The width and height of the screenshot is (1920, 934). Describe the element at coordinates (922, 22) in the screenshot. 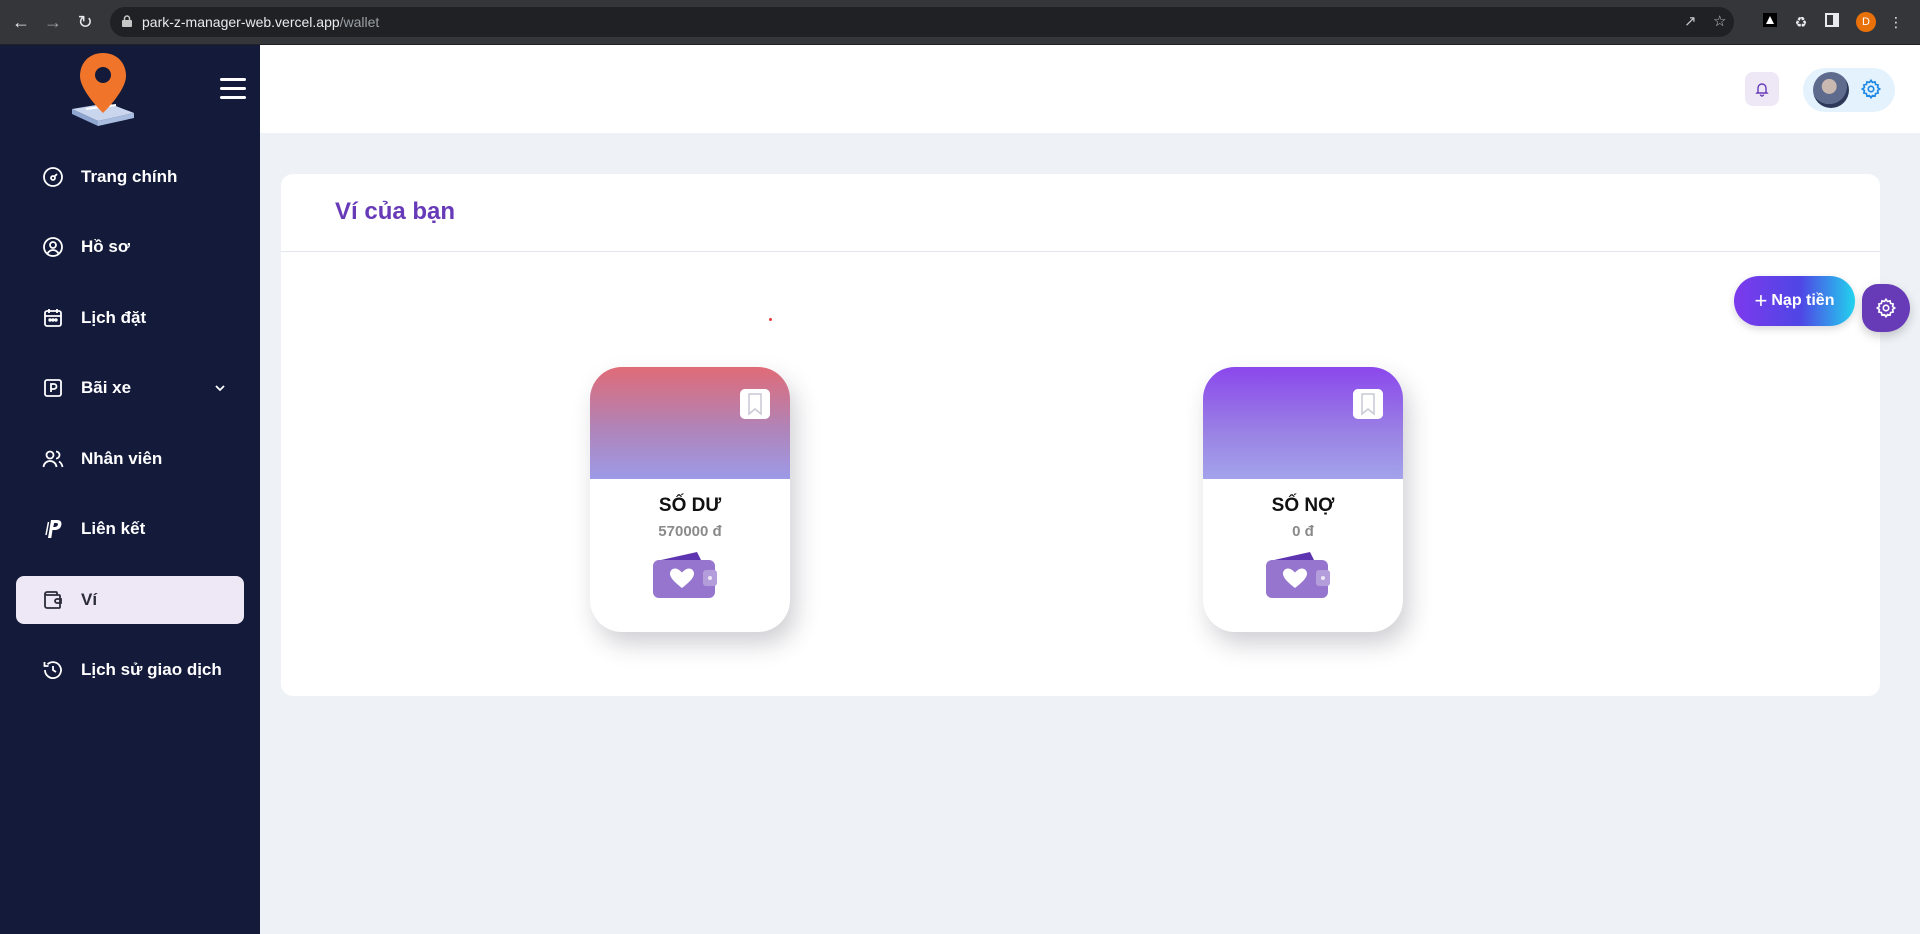

I see `address-bar: park-z-manager-web.vercel.app/wallet ↗ ☆` at that location.